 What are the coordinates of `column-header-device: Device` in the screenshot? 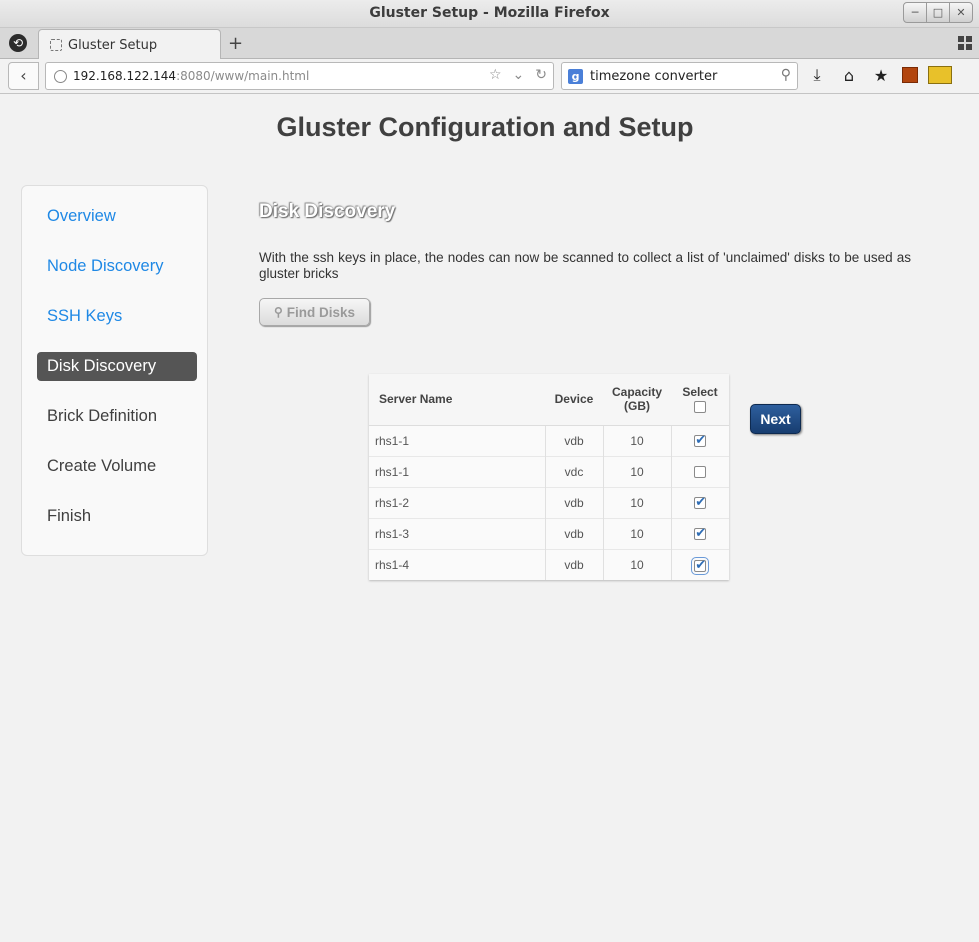 It's located at (574, 400).